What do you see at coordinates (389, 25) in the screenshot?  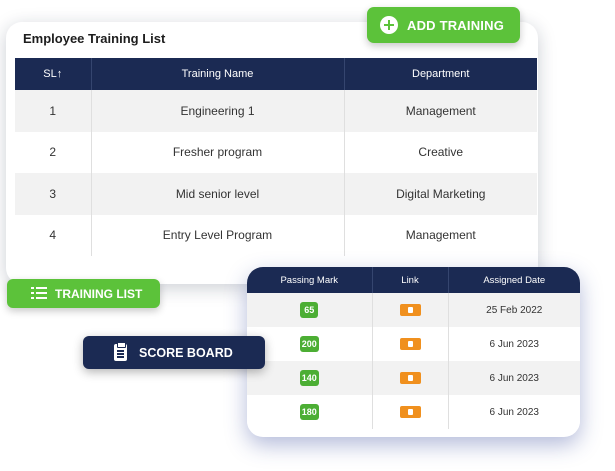 I see `plus-circle-icon` at bounding box center [389, 25].